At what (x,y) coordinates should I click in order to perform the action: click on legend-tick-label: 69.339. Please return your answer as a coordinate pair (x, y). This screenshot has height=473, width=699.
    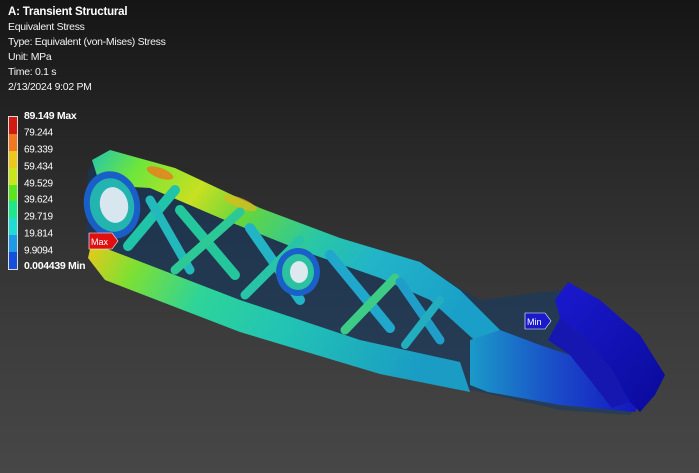
    Looking at the image, I should click on (38, 150).